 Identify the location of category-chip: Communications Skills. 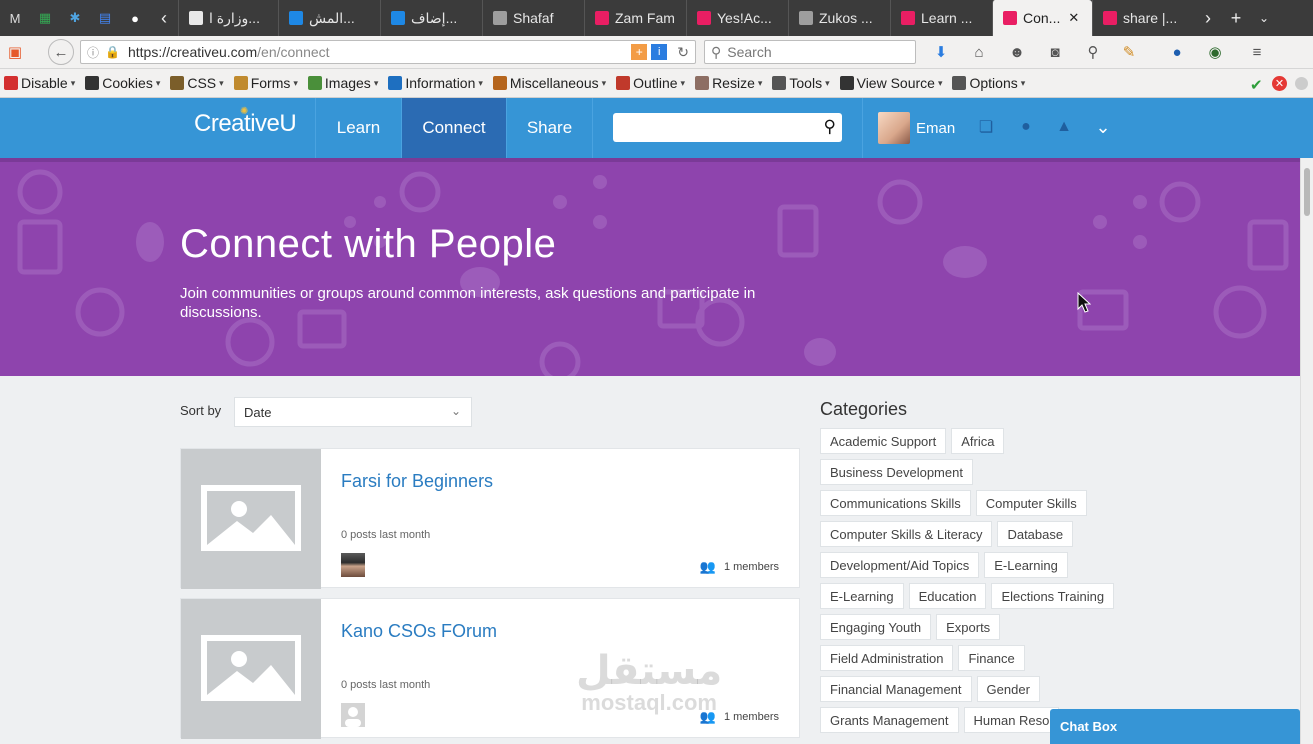
(895, 503).